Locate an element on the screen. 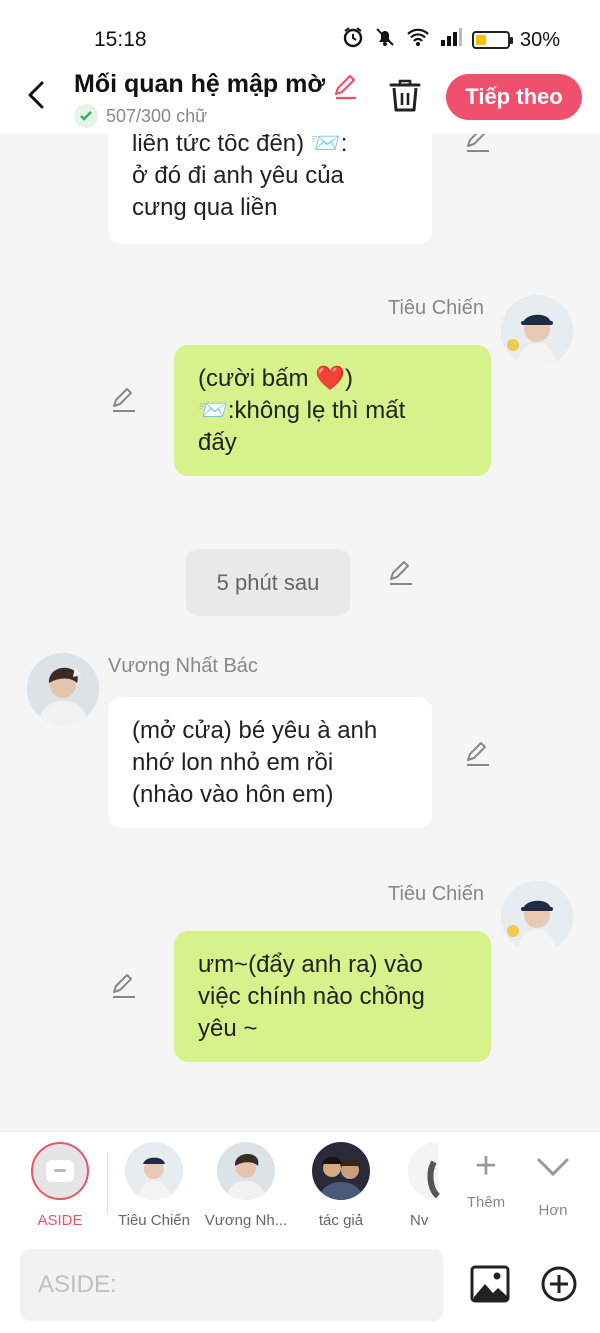  character-tac-gia: tác giả is located at coordinates (341, 1185).